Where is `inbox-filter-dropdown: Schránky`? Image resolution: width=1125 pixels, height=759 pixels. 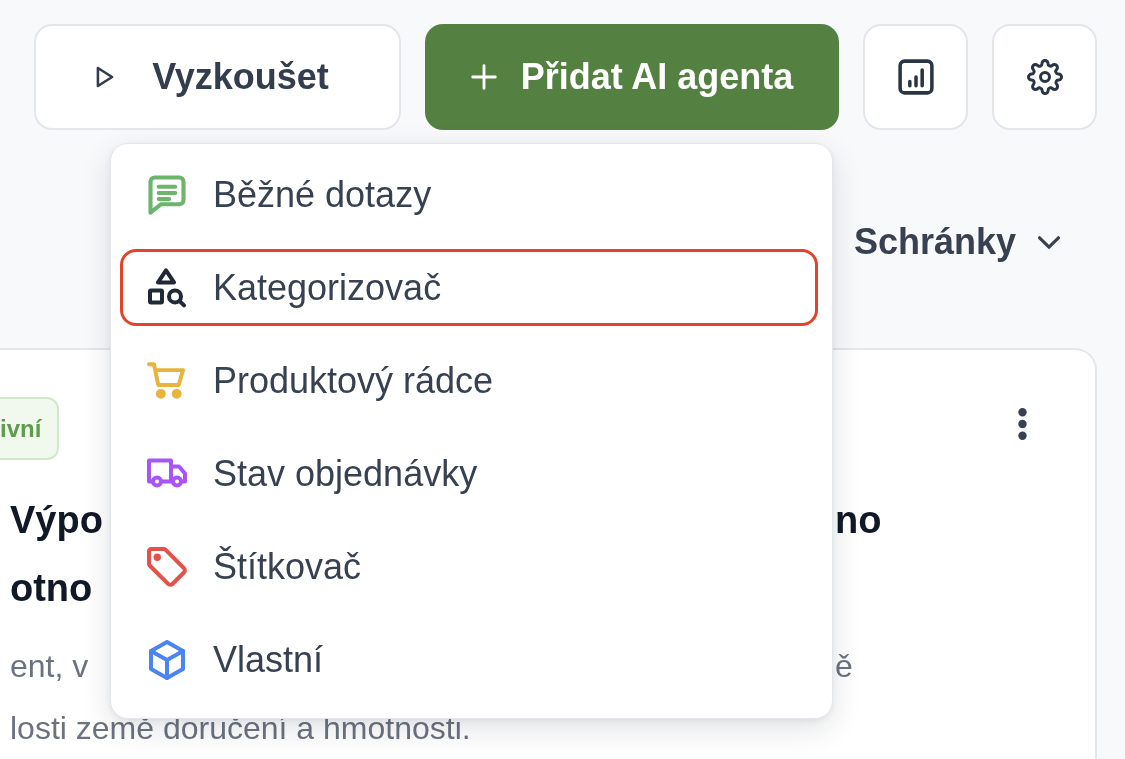
inbox-filter-dropdown: Schránky is located at coordinates (956, 242).